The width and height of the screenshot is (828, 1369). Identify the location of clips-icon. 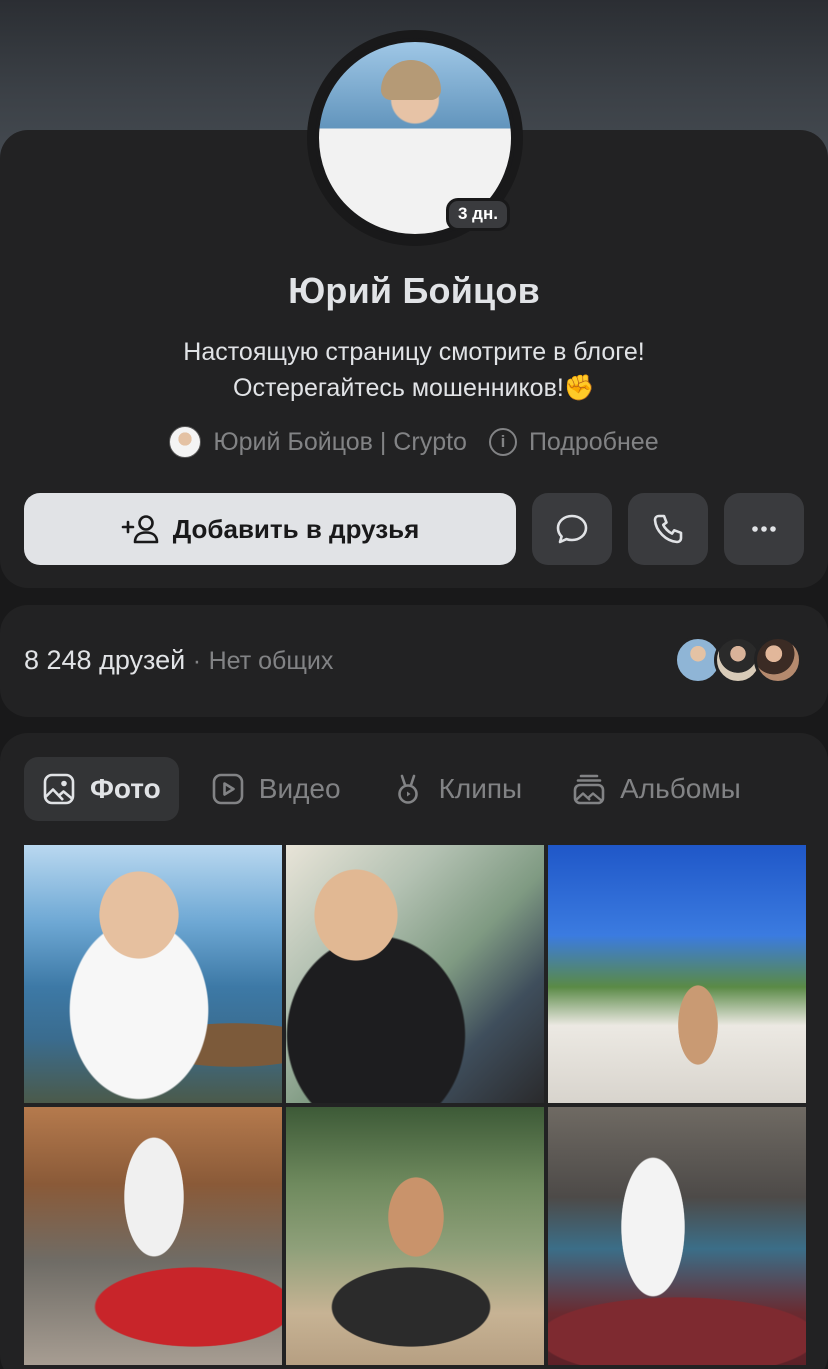
(407, 789).